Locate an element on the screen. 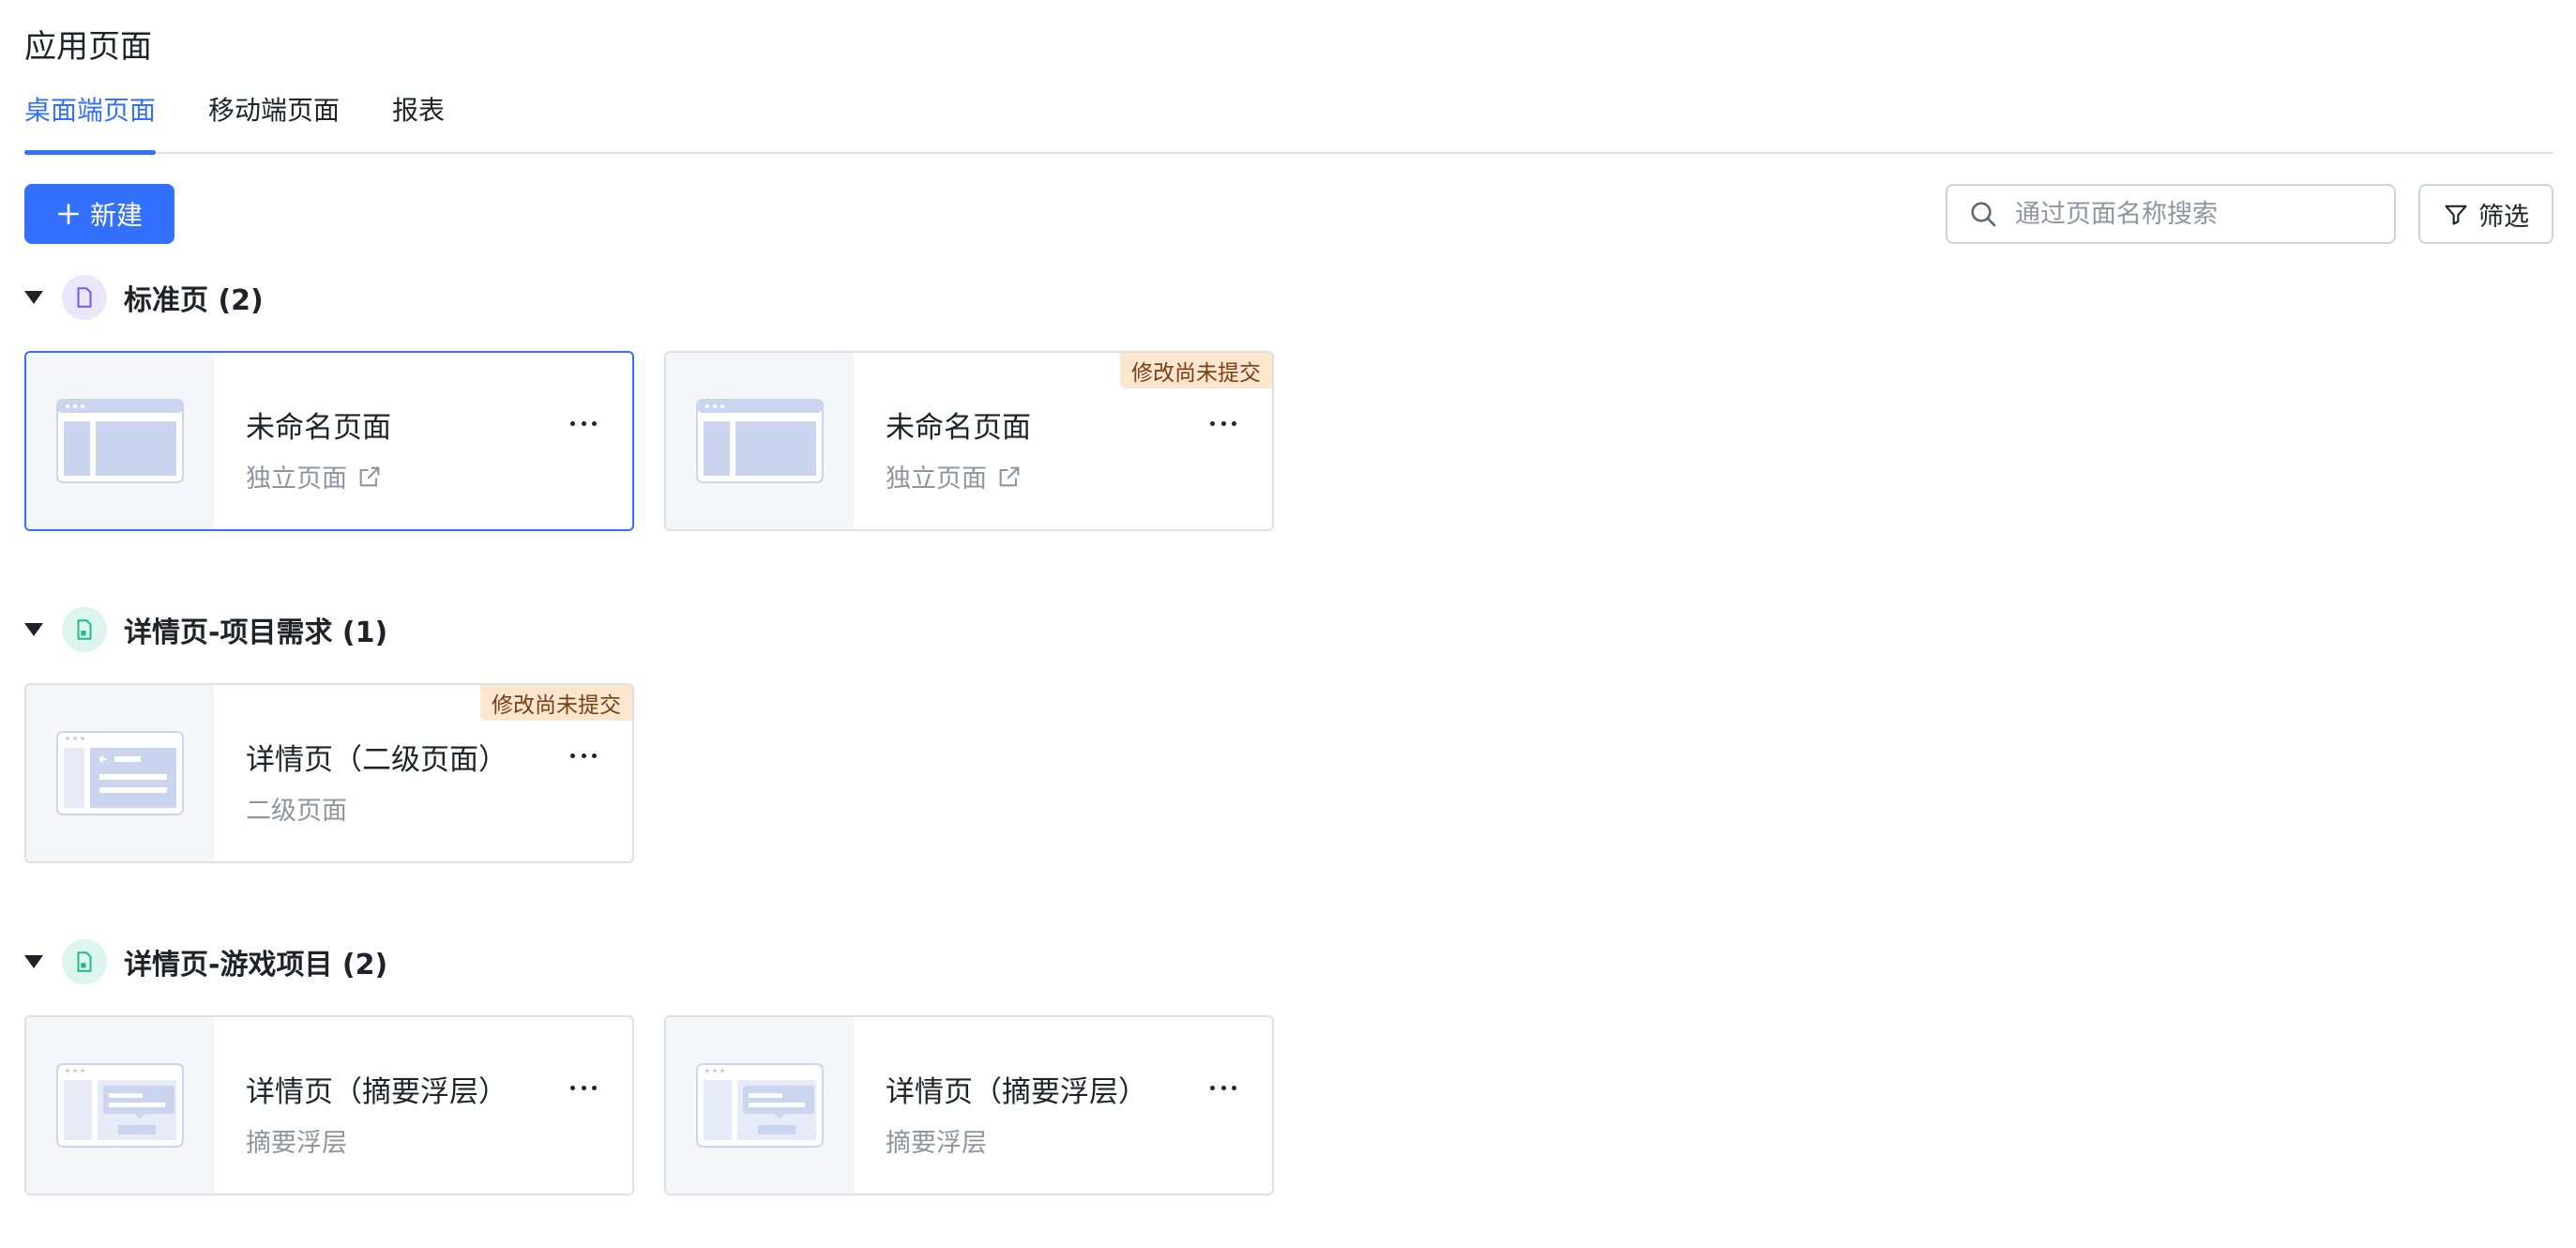 The image size is (2576, 1248). page-icon is located at coordinates (84, 297).